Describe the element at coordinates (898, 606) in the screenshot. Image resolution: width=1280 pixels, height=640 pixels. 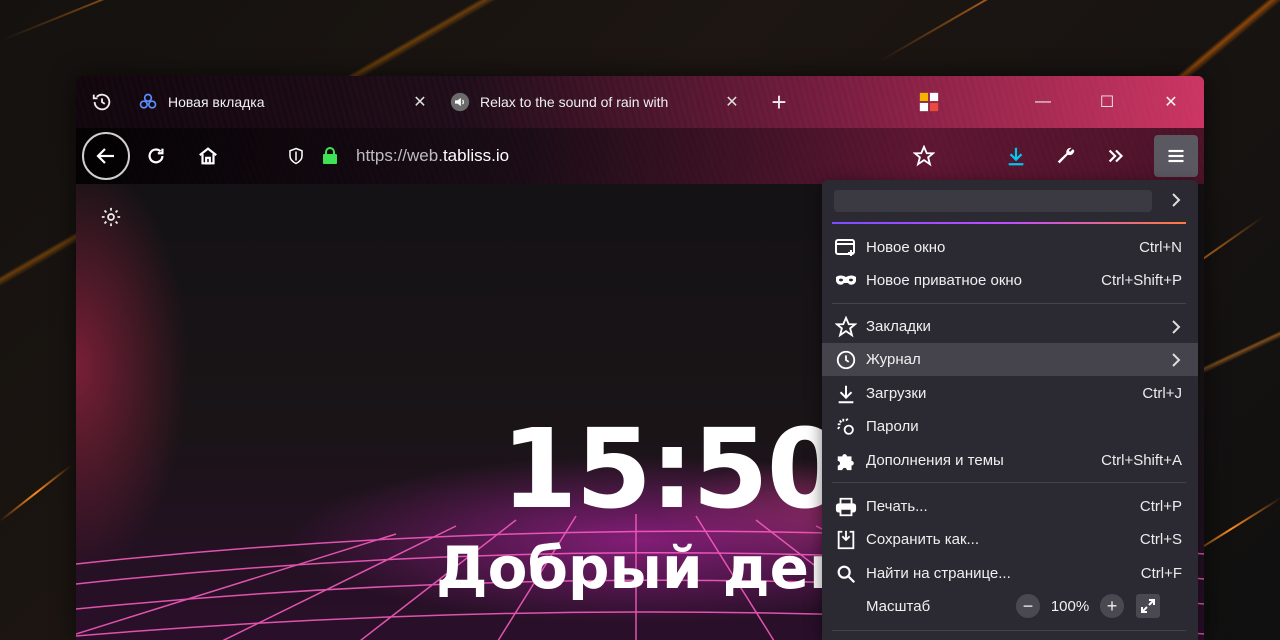
I see `zoom-label: Масштаб` at that location.